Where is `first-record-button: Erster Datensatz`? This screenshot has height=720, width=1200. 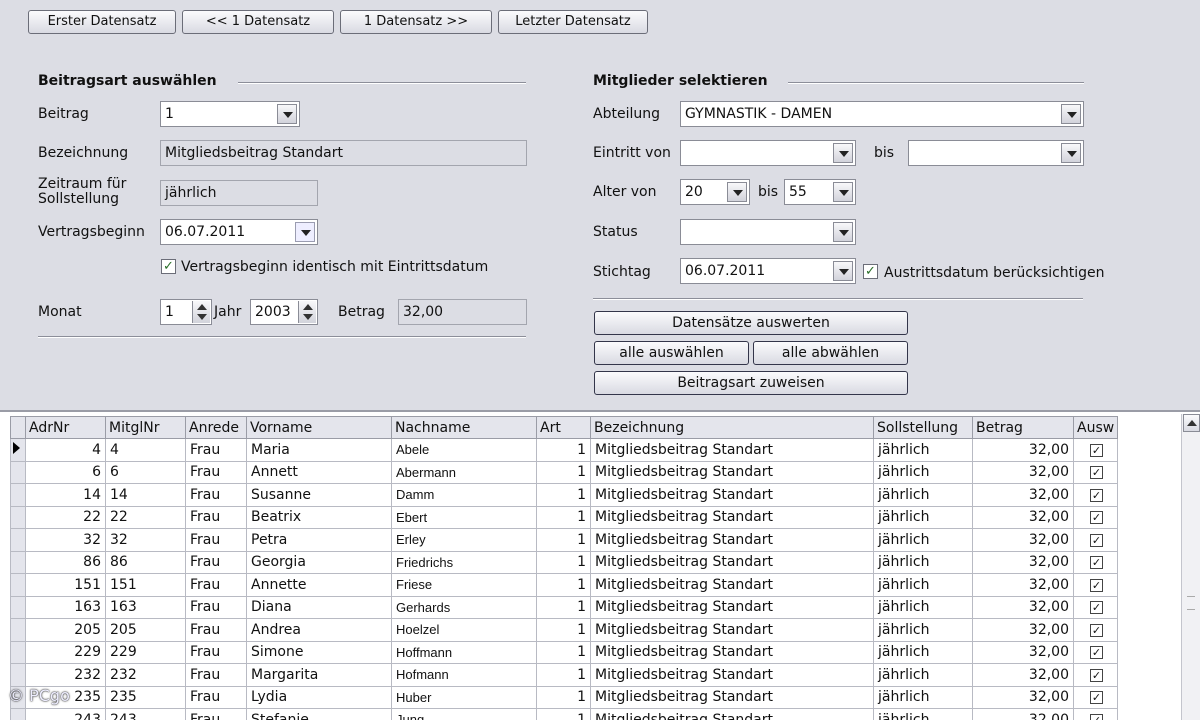 first-record-button: Erster Datensatz is located at coordinates (102, 22).